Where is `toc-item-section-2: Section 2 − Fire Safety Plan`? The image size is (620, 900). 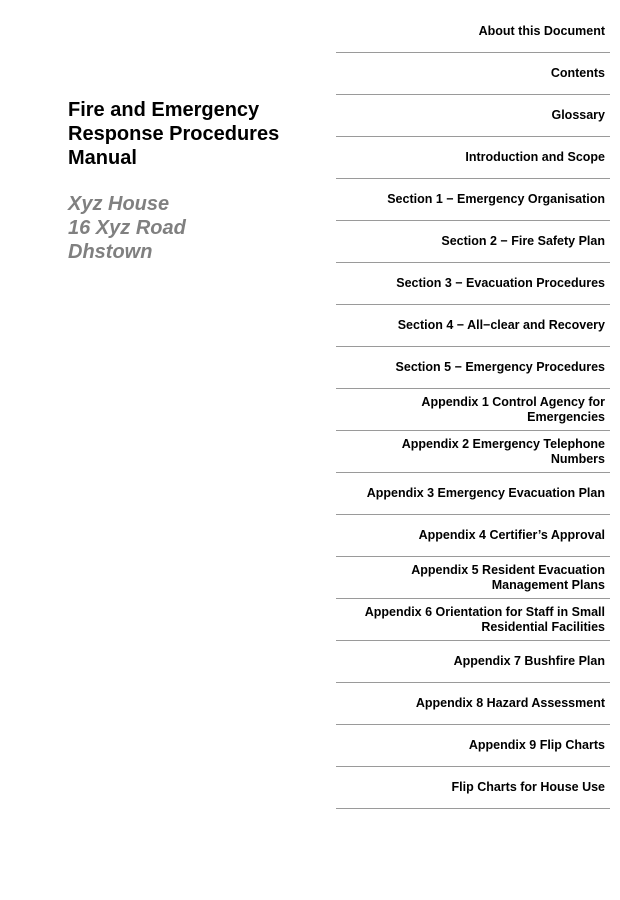 toc-item-section-2: Section 2 − Fire Safety Plan is located at coordinates (473, 242).